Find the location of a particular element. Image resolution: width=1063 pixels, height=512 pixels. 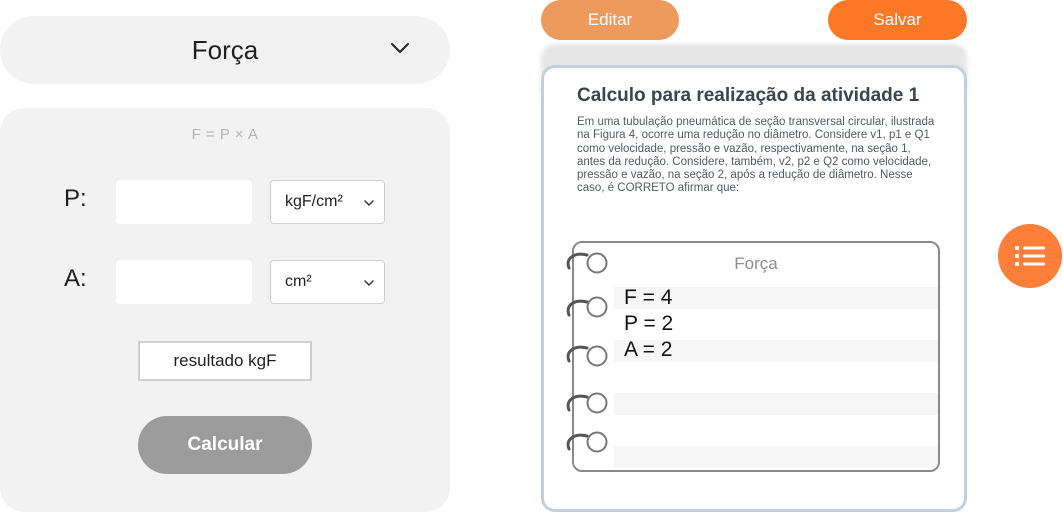

notebook-lines: F = 4 P = 2 A = 2 is located at coordinates (648, 324).